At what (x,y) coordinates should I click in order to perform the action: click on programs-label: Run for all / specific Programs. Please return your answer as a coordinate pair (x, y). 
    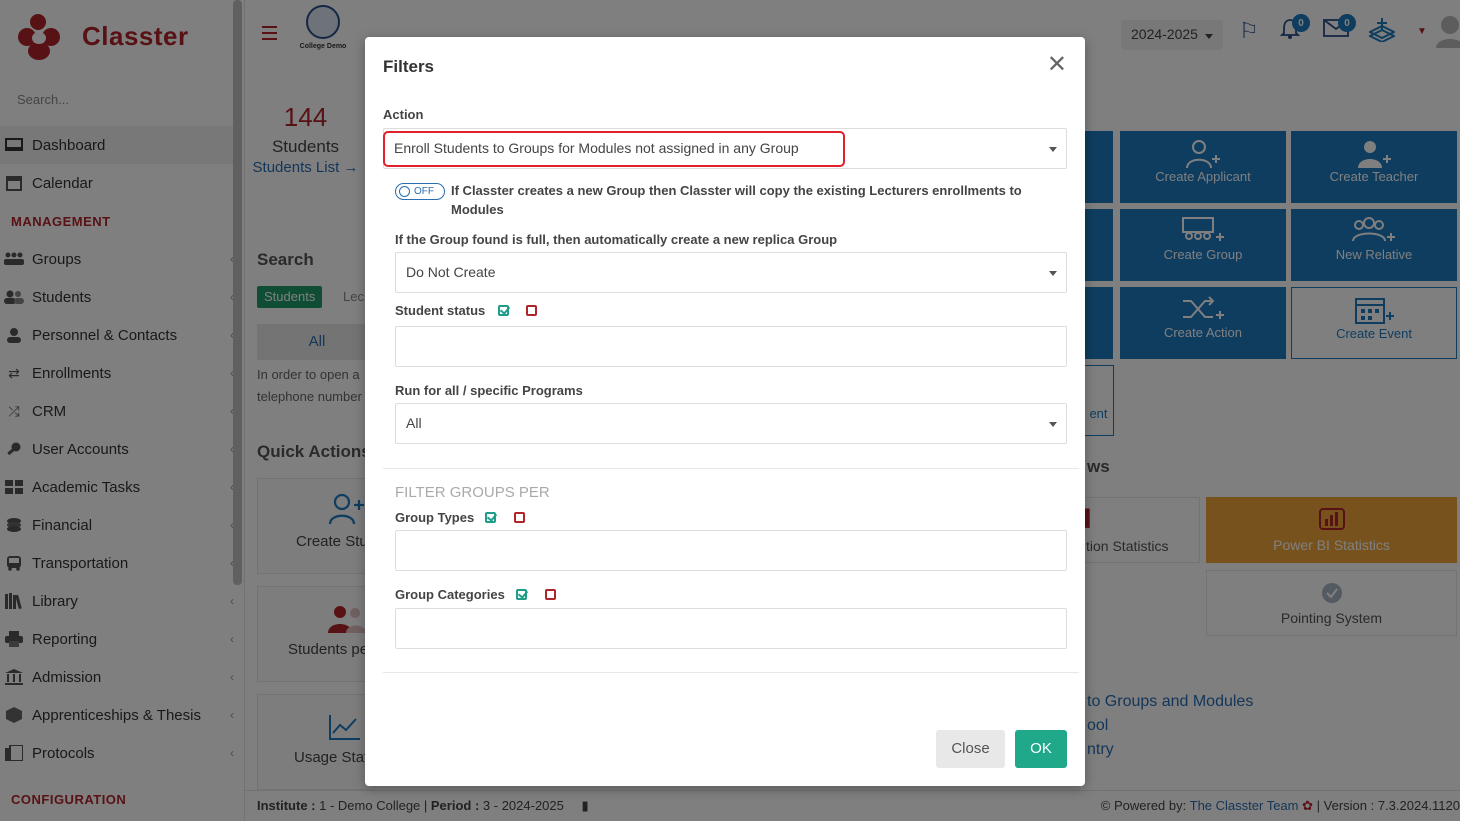
    Looking at the image, I should click on (489, 390).